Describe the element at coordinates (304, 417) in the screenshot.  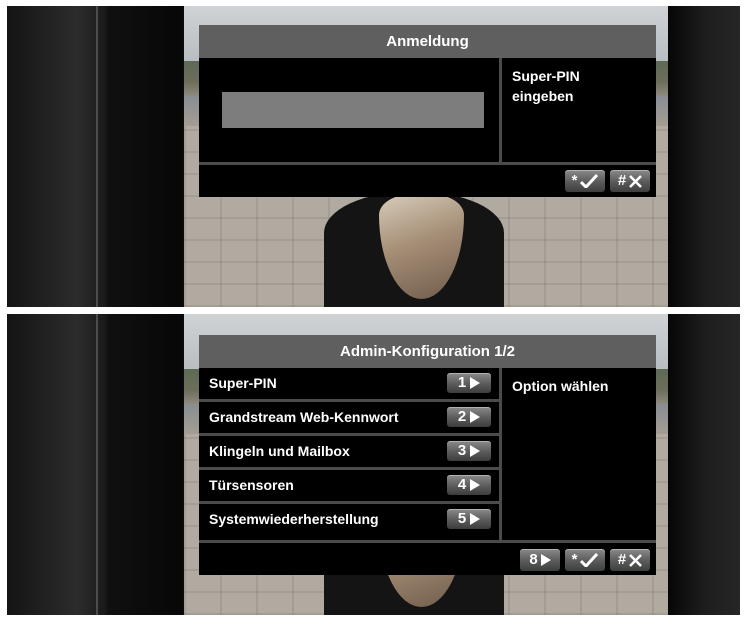
I see `menu-item-label: Grandstream Web-Kennwort` at that location.